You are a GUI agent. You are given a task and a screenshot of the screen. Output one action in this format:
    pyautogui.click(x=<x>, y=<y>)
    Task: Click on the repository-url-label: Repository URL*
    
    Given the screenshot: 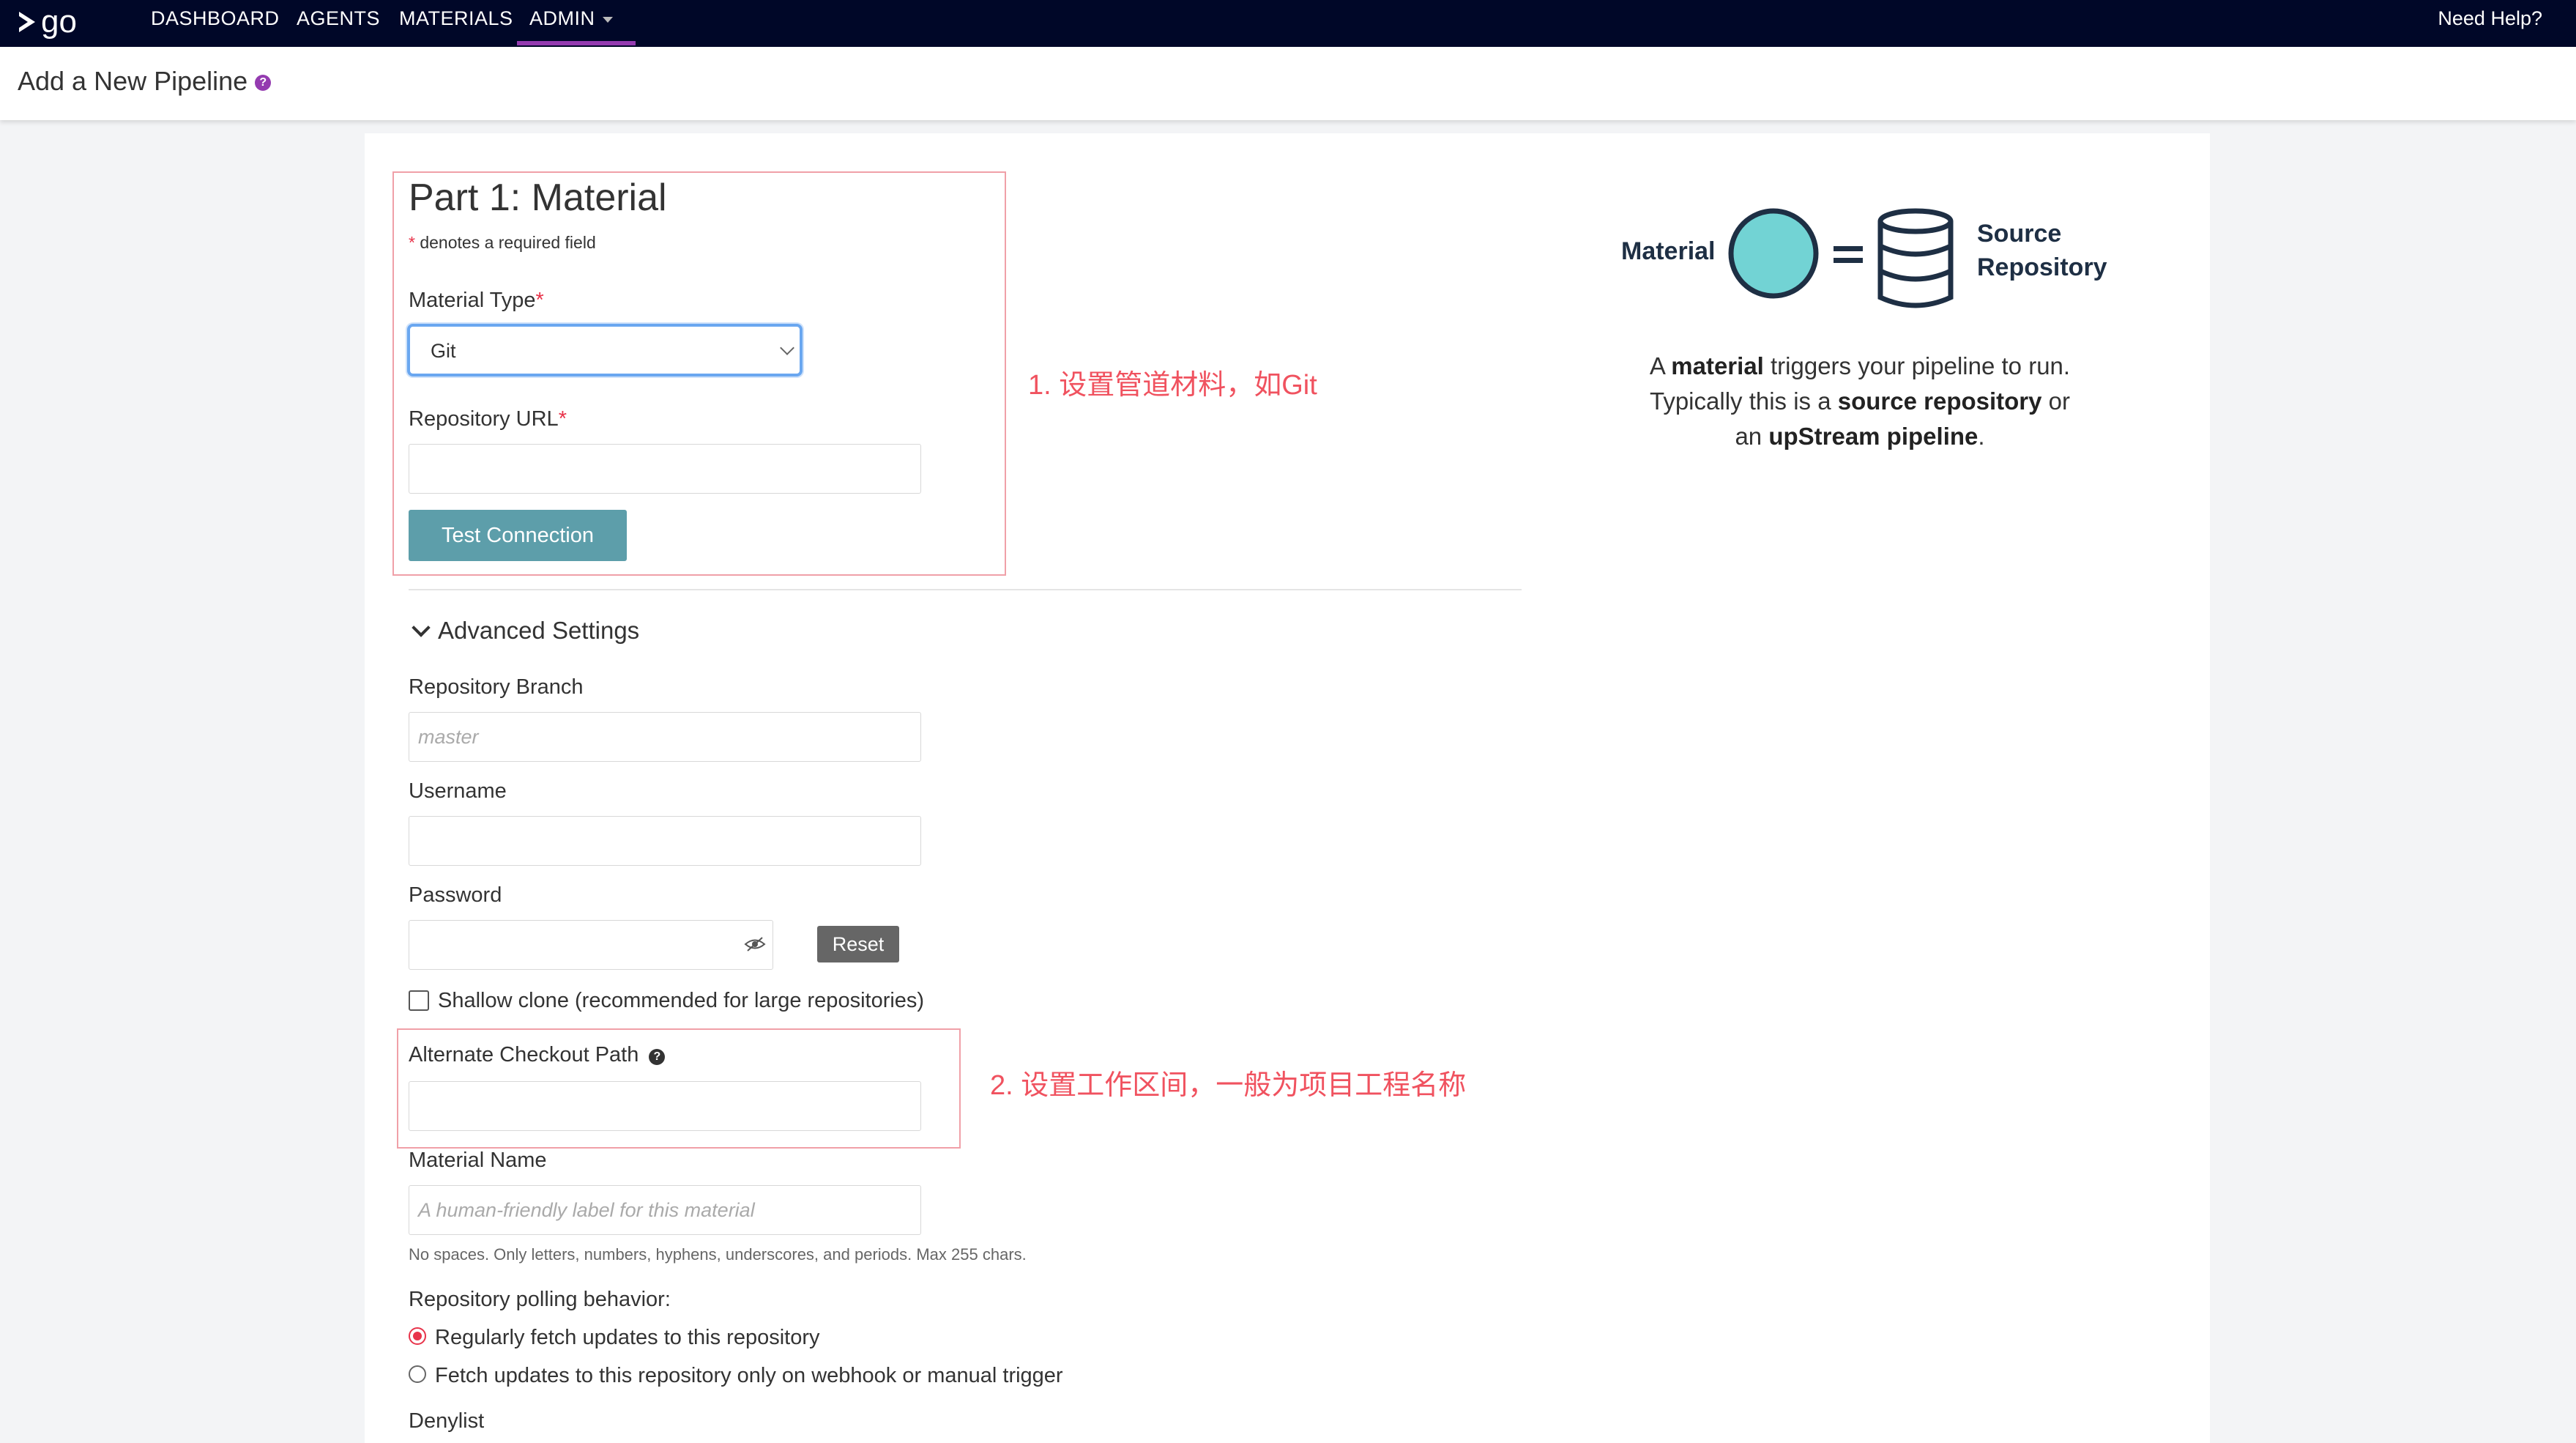 What is the action you would take?
    pyautogui.click(x=488, y=419)
    